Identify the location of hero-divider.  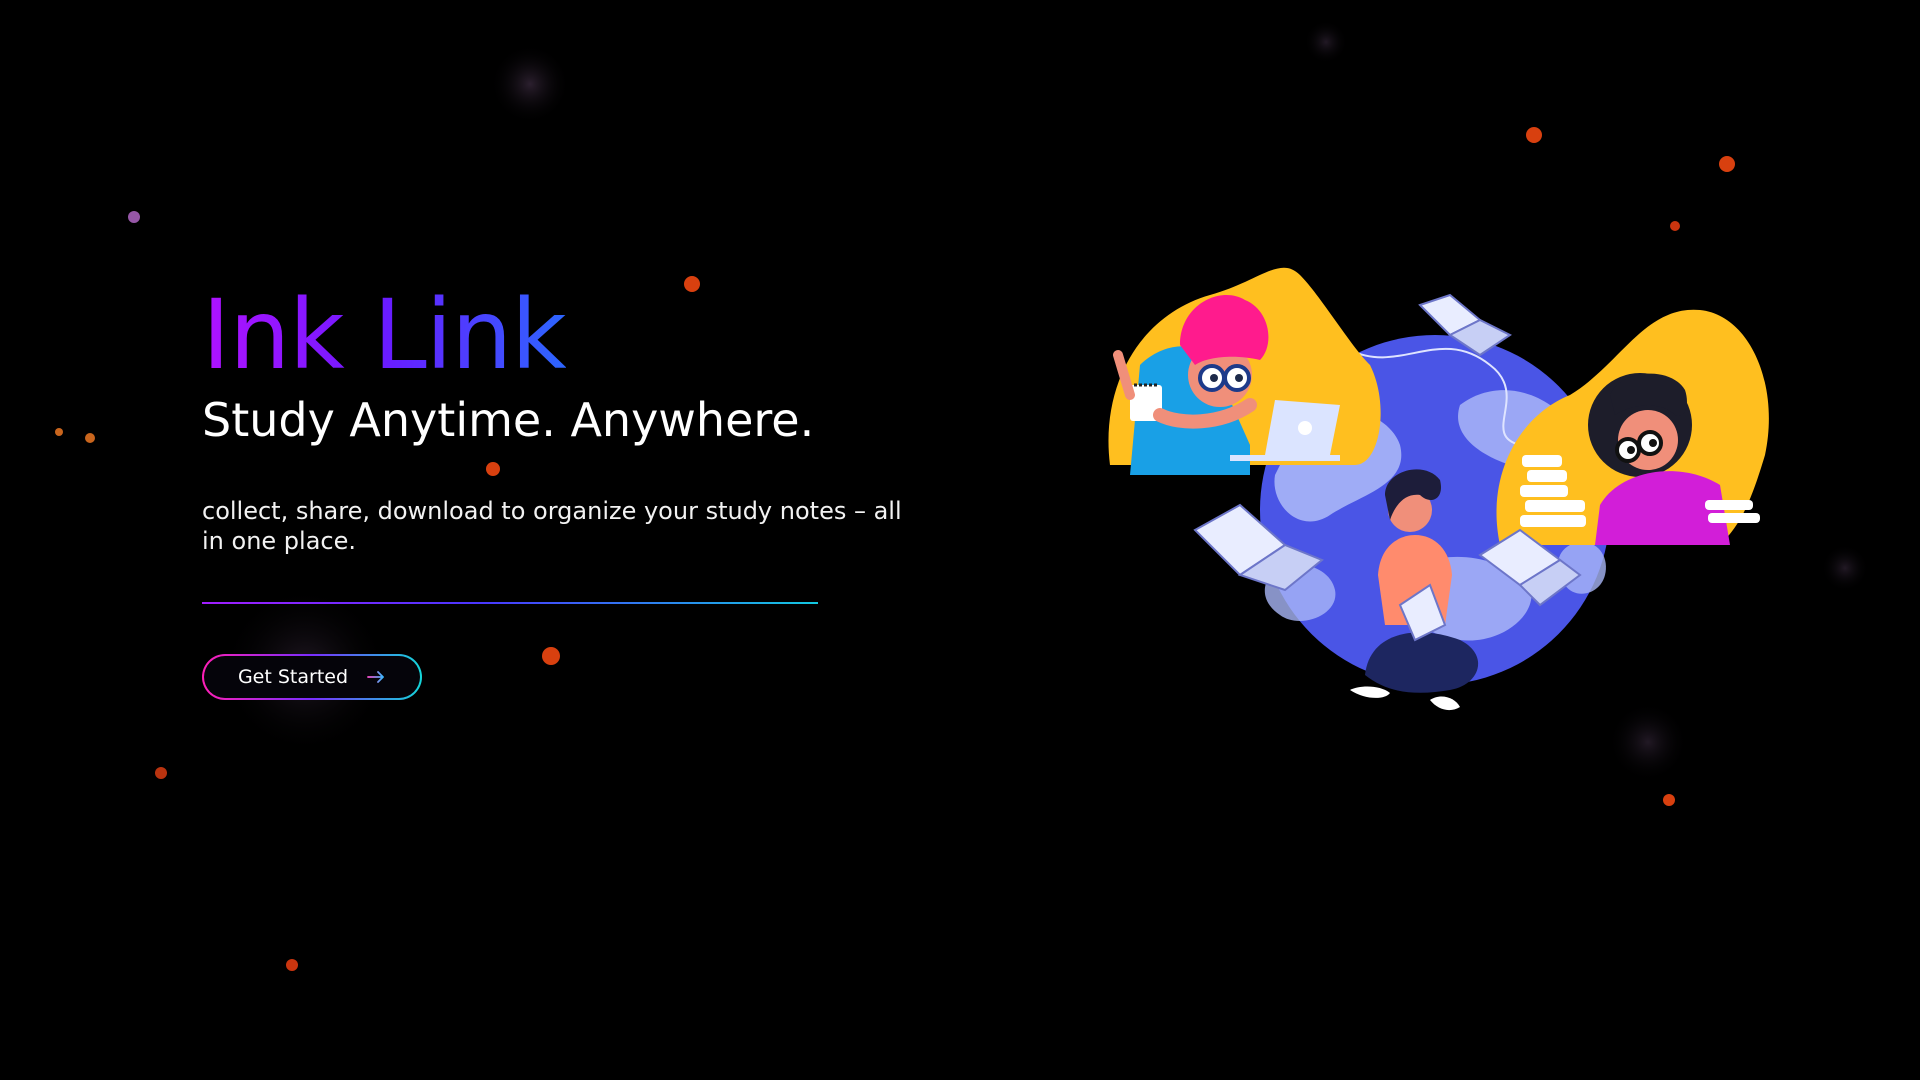
(510, 603).